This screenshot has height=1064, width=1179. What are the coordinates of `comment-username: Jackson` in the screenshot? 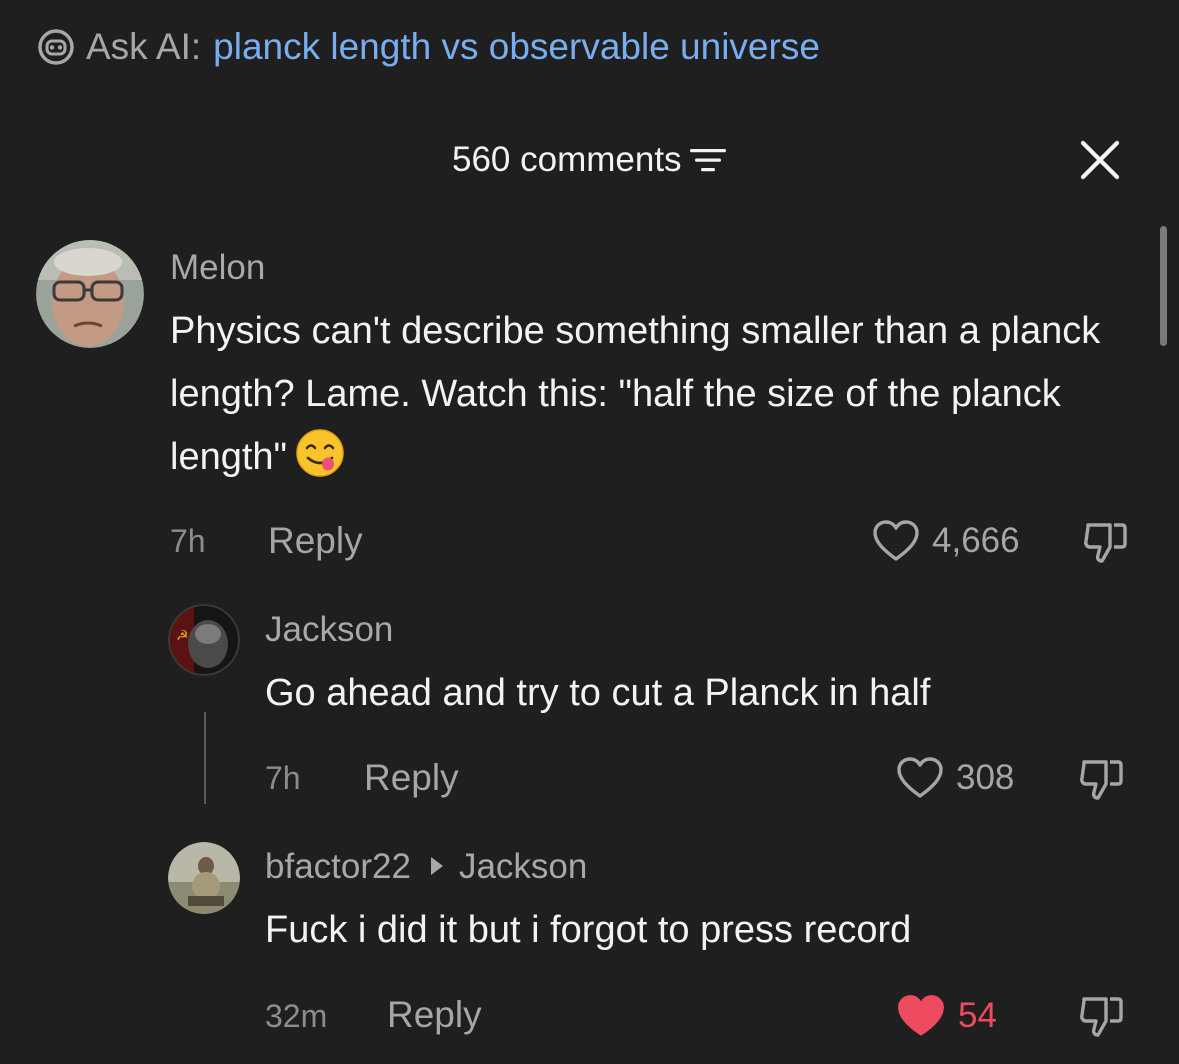 It's located at (329, 630).